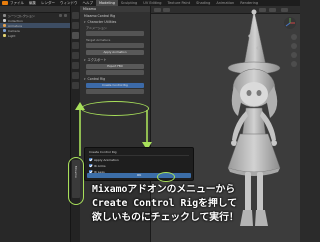 The height and width of the screenshot is (242, 320). What do you see at coordinates (4, 35) in the screenshot?
I see `light-icon` at bounding box center [4, 35].